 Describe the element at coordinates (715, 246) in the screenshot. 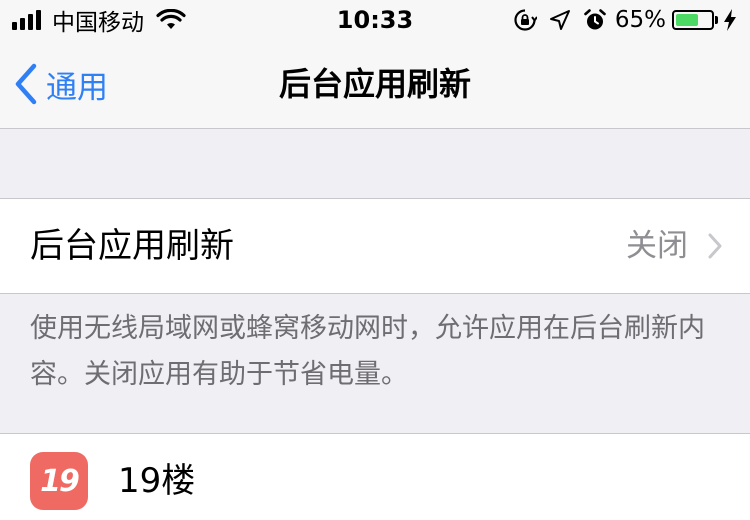

I see `chevron-right-icon` at that location.